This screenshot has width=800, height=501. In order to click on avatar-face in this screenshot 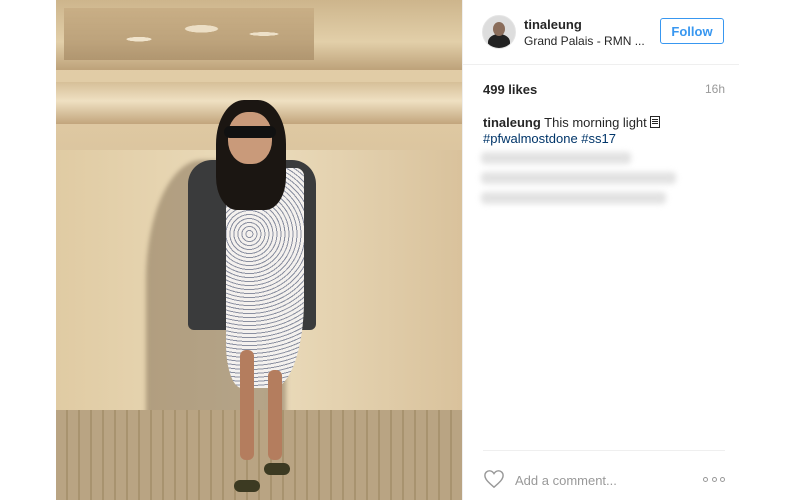, I will do `click(499, 29)`.